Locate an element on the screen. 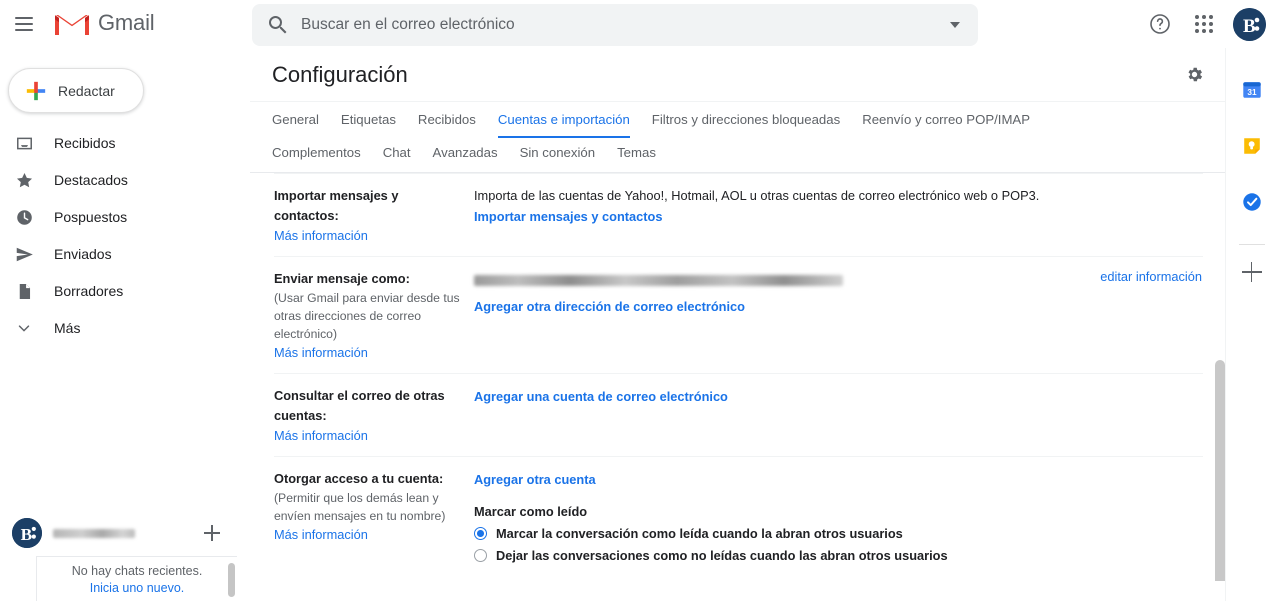 This screenshot has width=1277, height=601. sidebar-item-destacados: Destacados is located at coordinates (125, 180).